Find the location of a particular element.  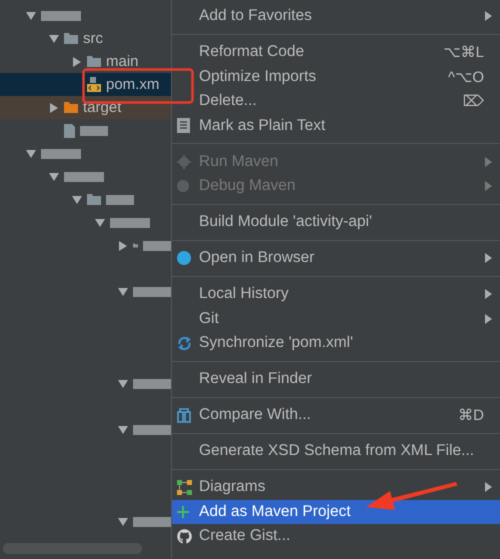

tree-row: pom.xm is located at coordinates (85, 84).